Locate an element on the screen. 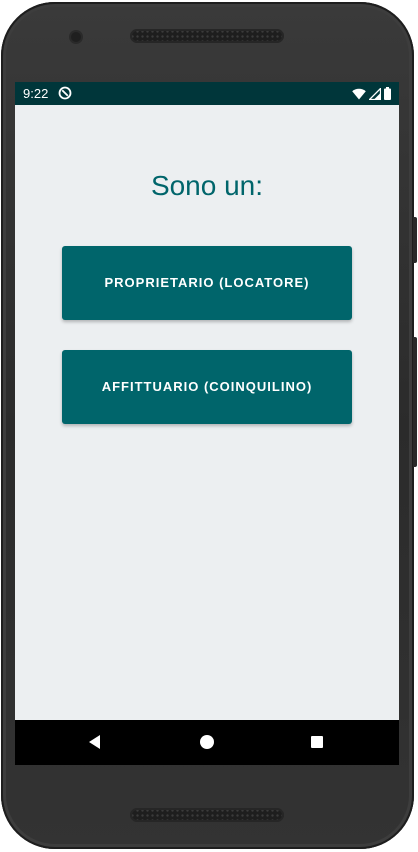  battery-icon is located at coordinates (387, 93).